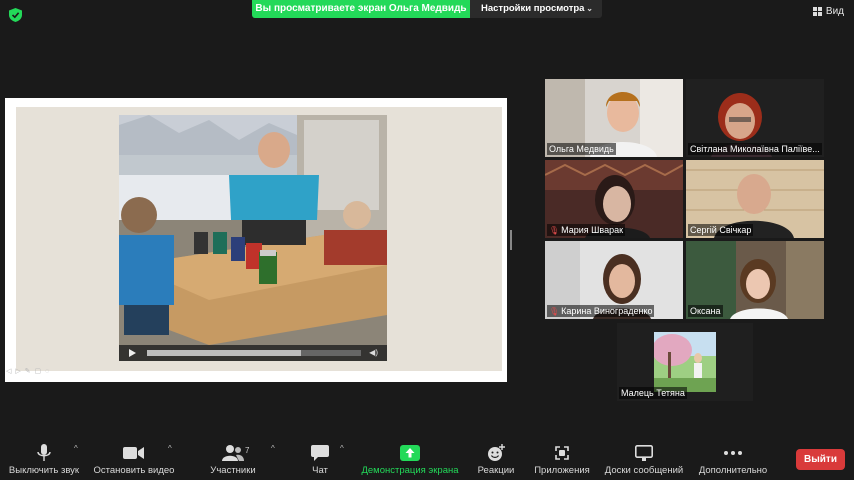 This screenshot has width=854, height=480. What do you see at coordinates (44, 470) in the screenshot?
I see `mute-label: Выключить звук` at bounding box center [44, 470].